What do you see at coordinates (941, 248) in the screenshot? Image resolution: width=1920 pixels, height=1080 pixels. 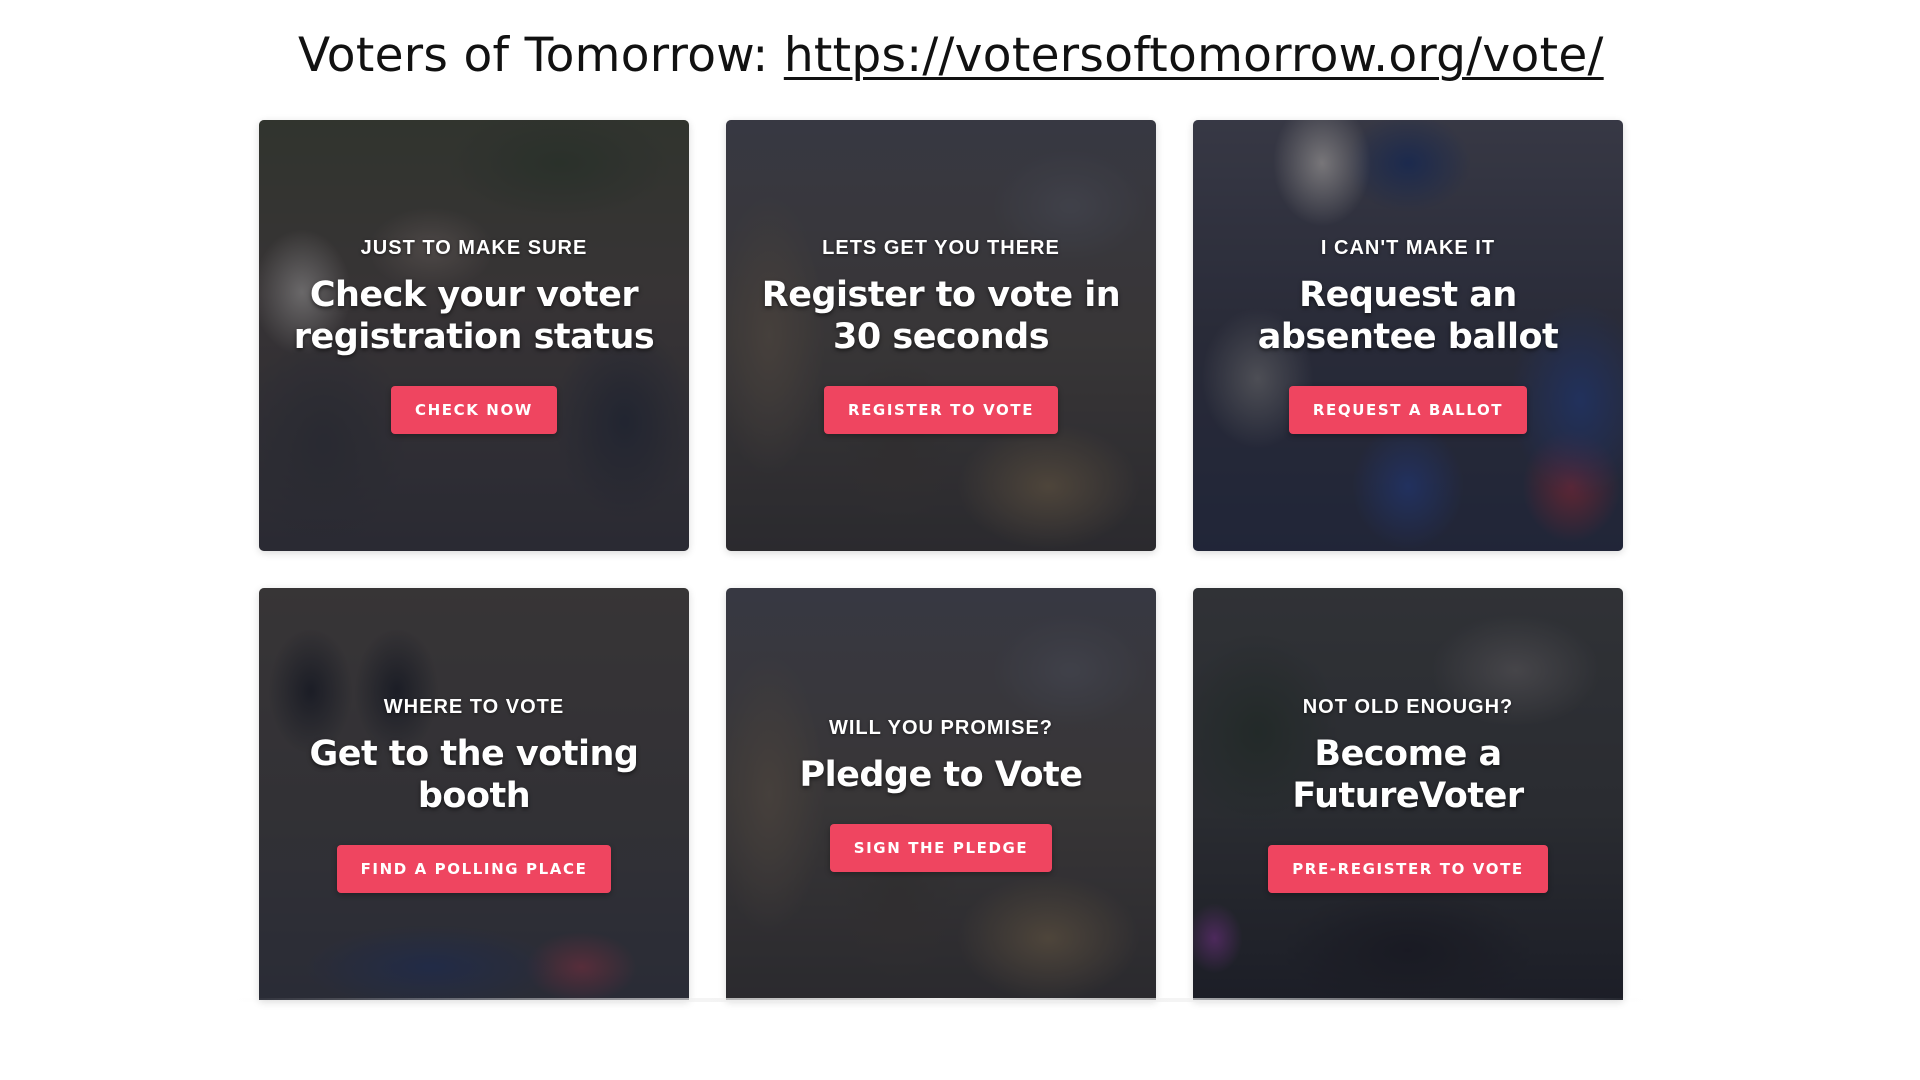 I see `card-eyebrow: LETS GET YOU THERE` at bounding box center [941, 248].